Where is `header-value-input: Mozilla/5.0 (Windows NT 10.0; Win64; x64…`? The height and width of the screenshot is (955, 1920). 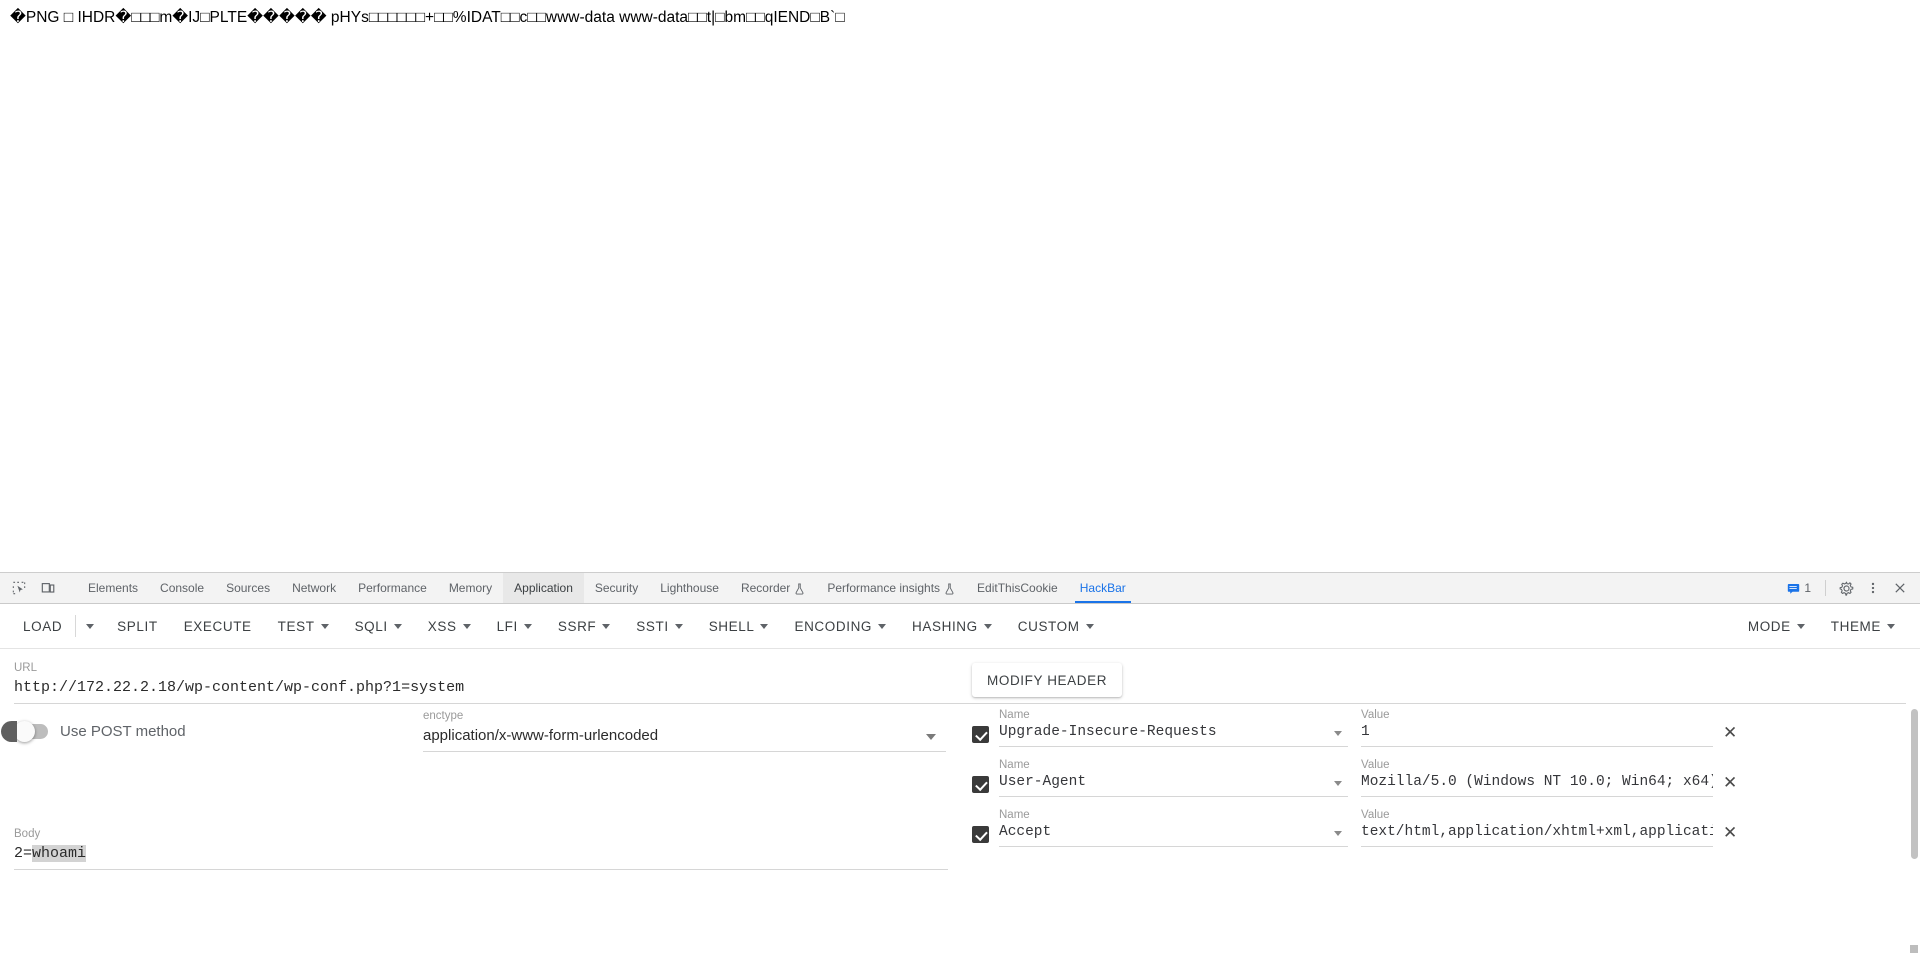
header-value-input: Mozilla/5.0 (Windows NT 10.0; Win64; x64… is located at coordinates (1537, 784).